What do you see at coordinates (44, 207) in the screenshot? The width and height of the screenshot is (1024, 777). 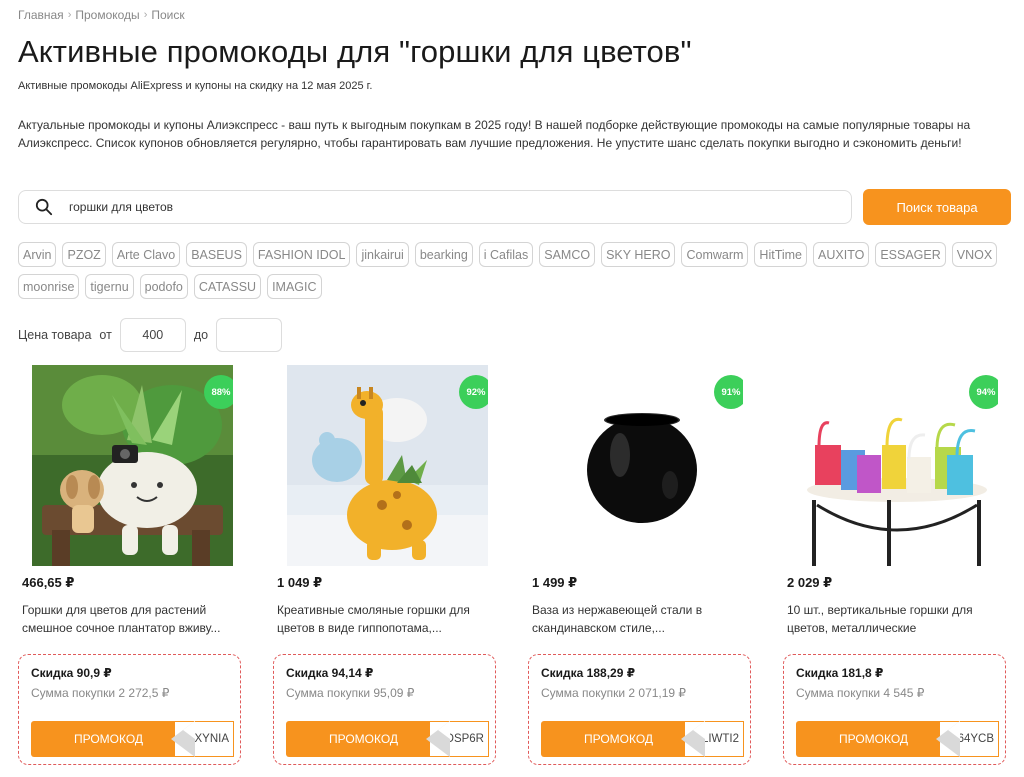 I see `search-icon` at bounding box center [44, 207].